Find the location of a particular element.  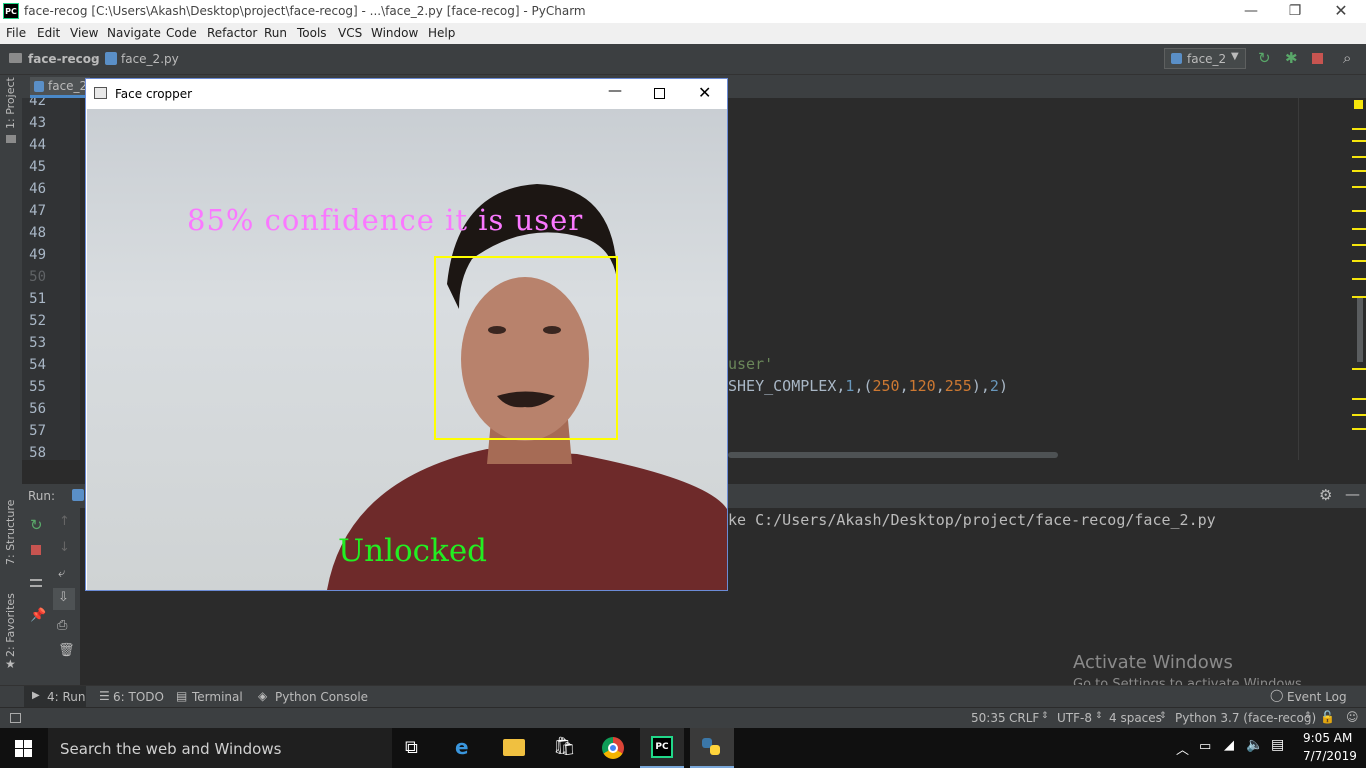

chrome-icon is located at coordinates (613, 748).